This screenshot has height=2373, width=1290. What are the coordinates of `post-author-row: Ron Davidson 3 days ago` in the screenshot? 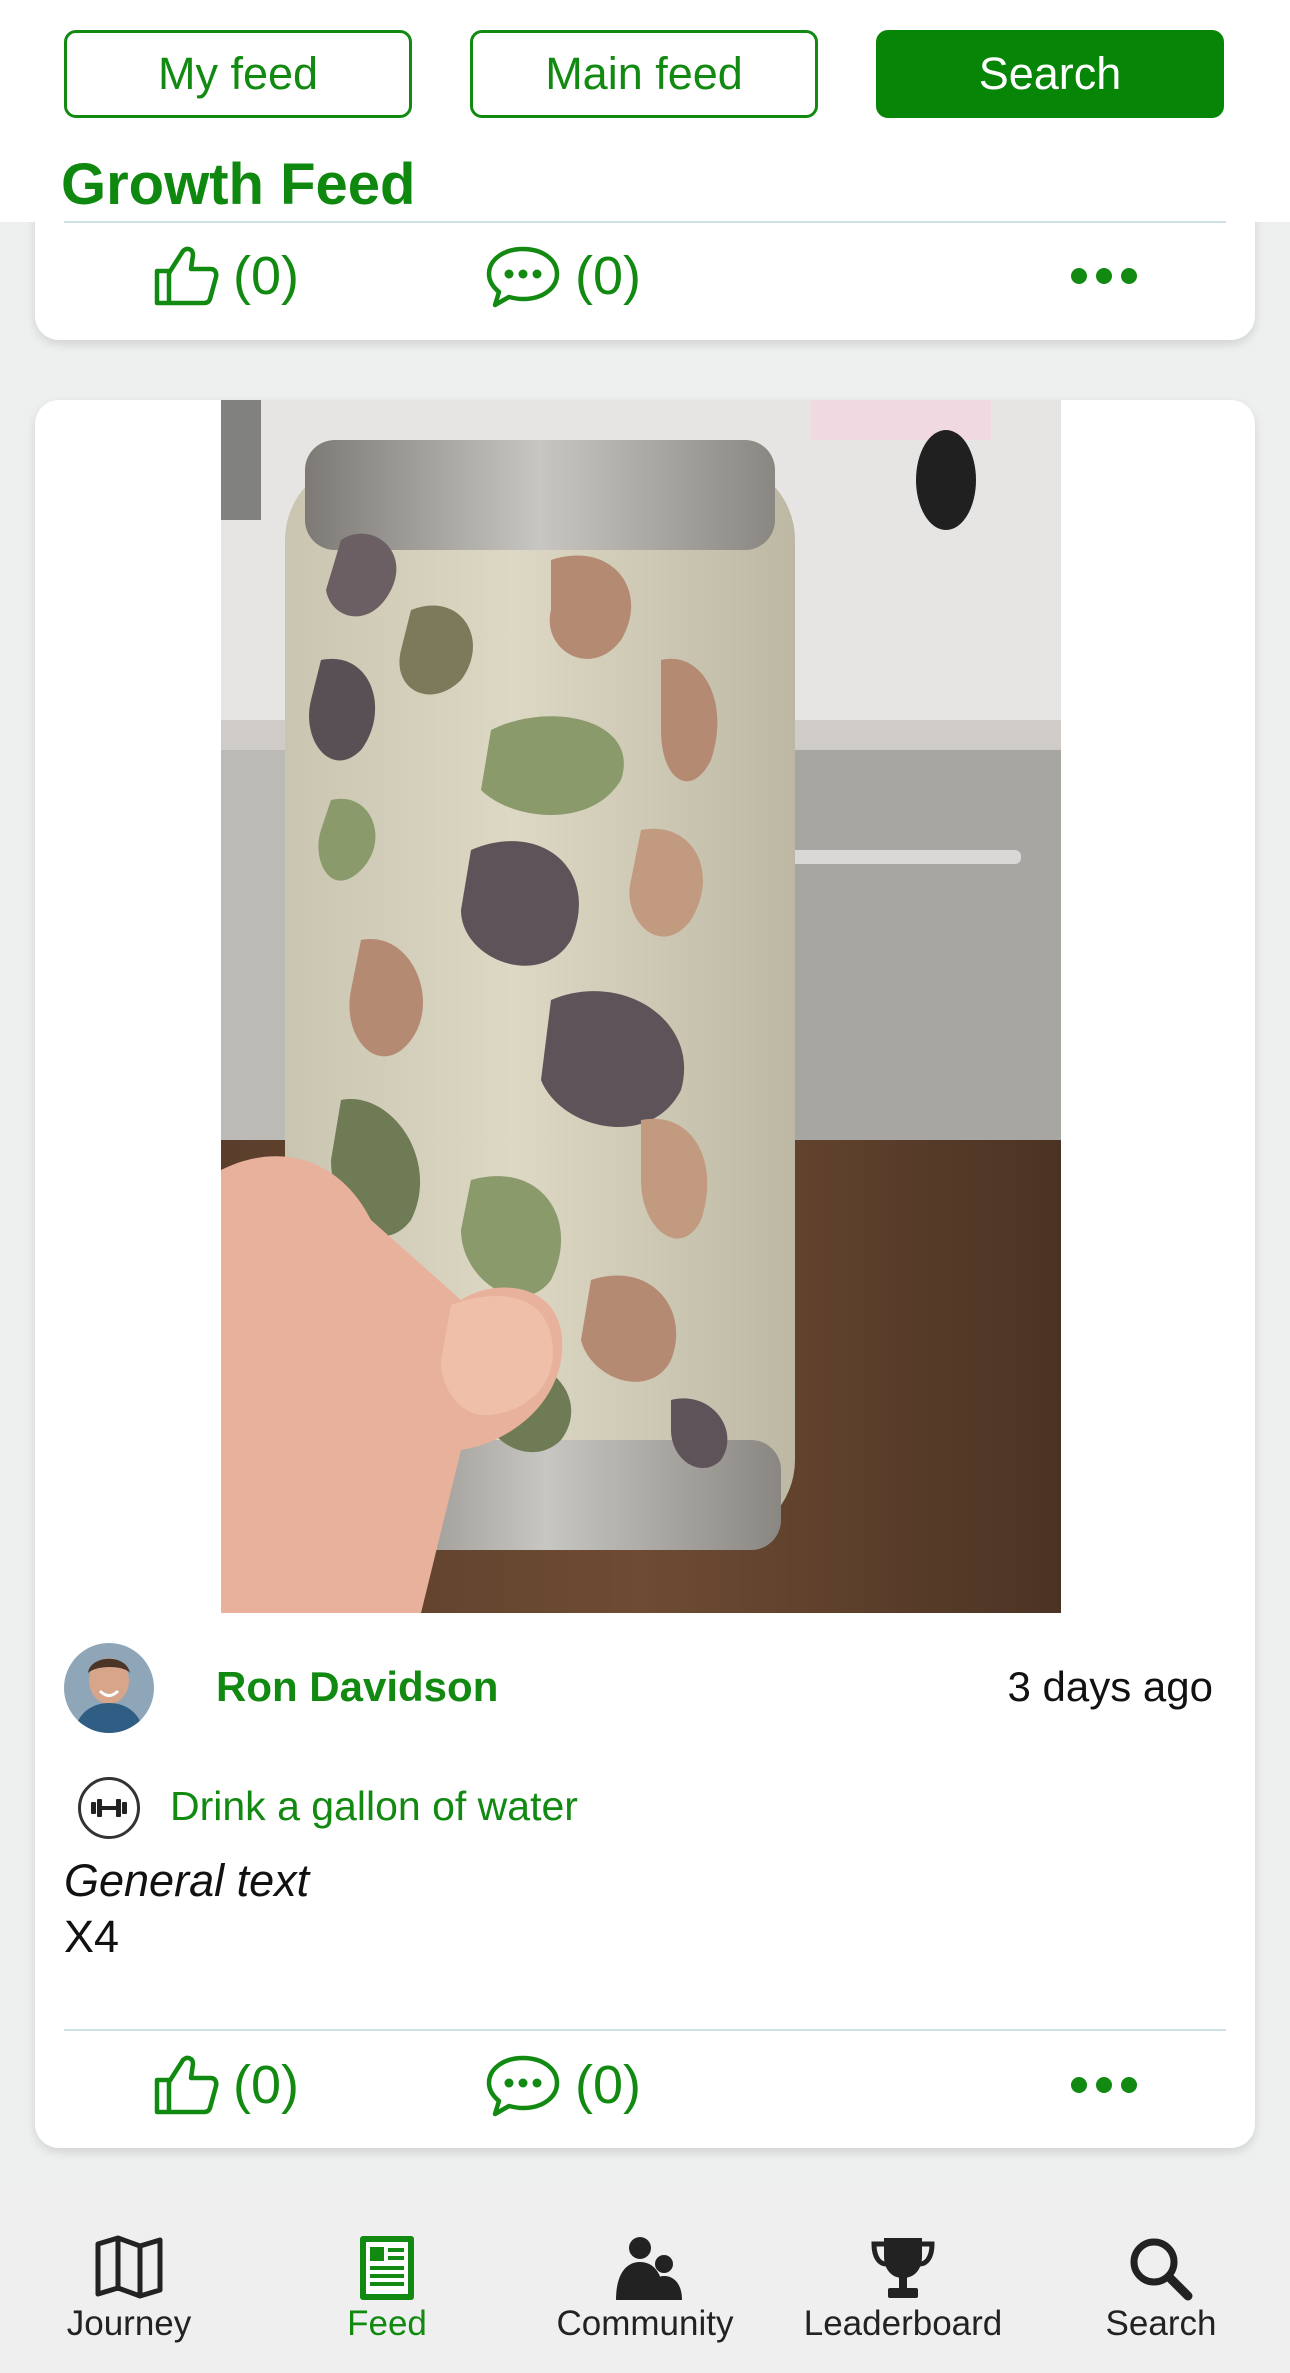 It's located at (645, 1688).